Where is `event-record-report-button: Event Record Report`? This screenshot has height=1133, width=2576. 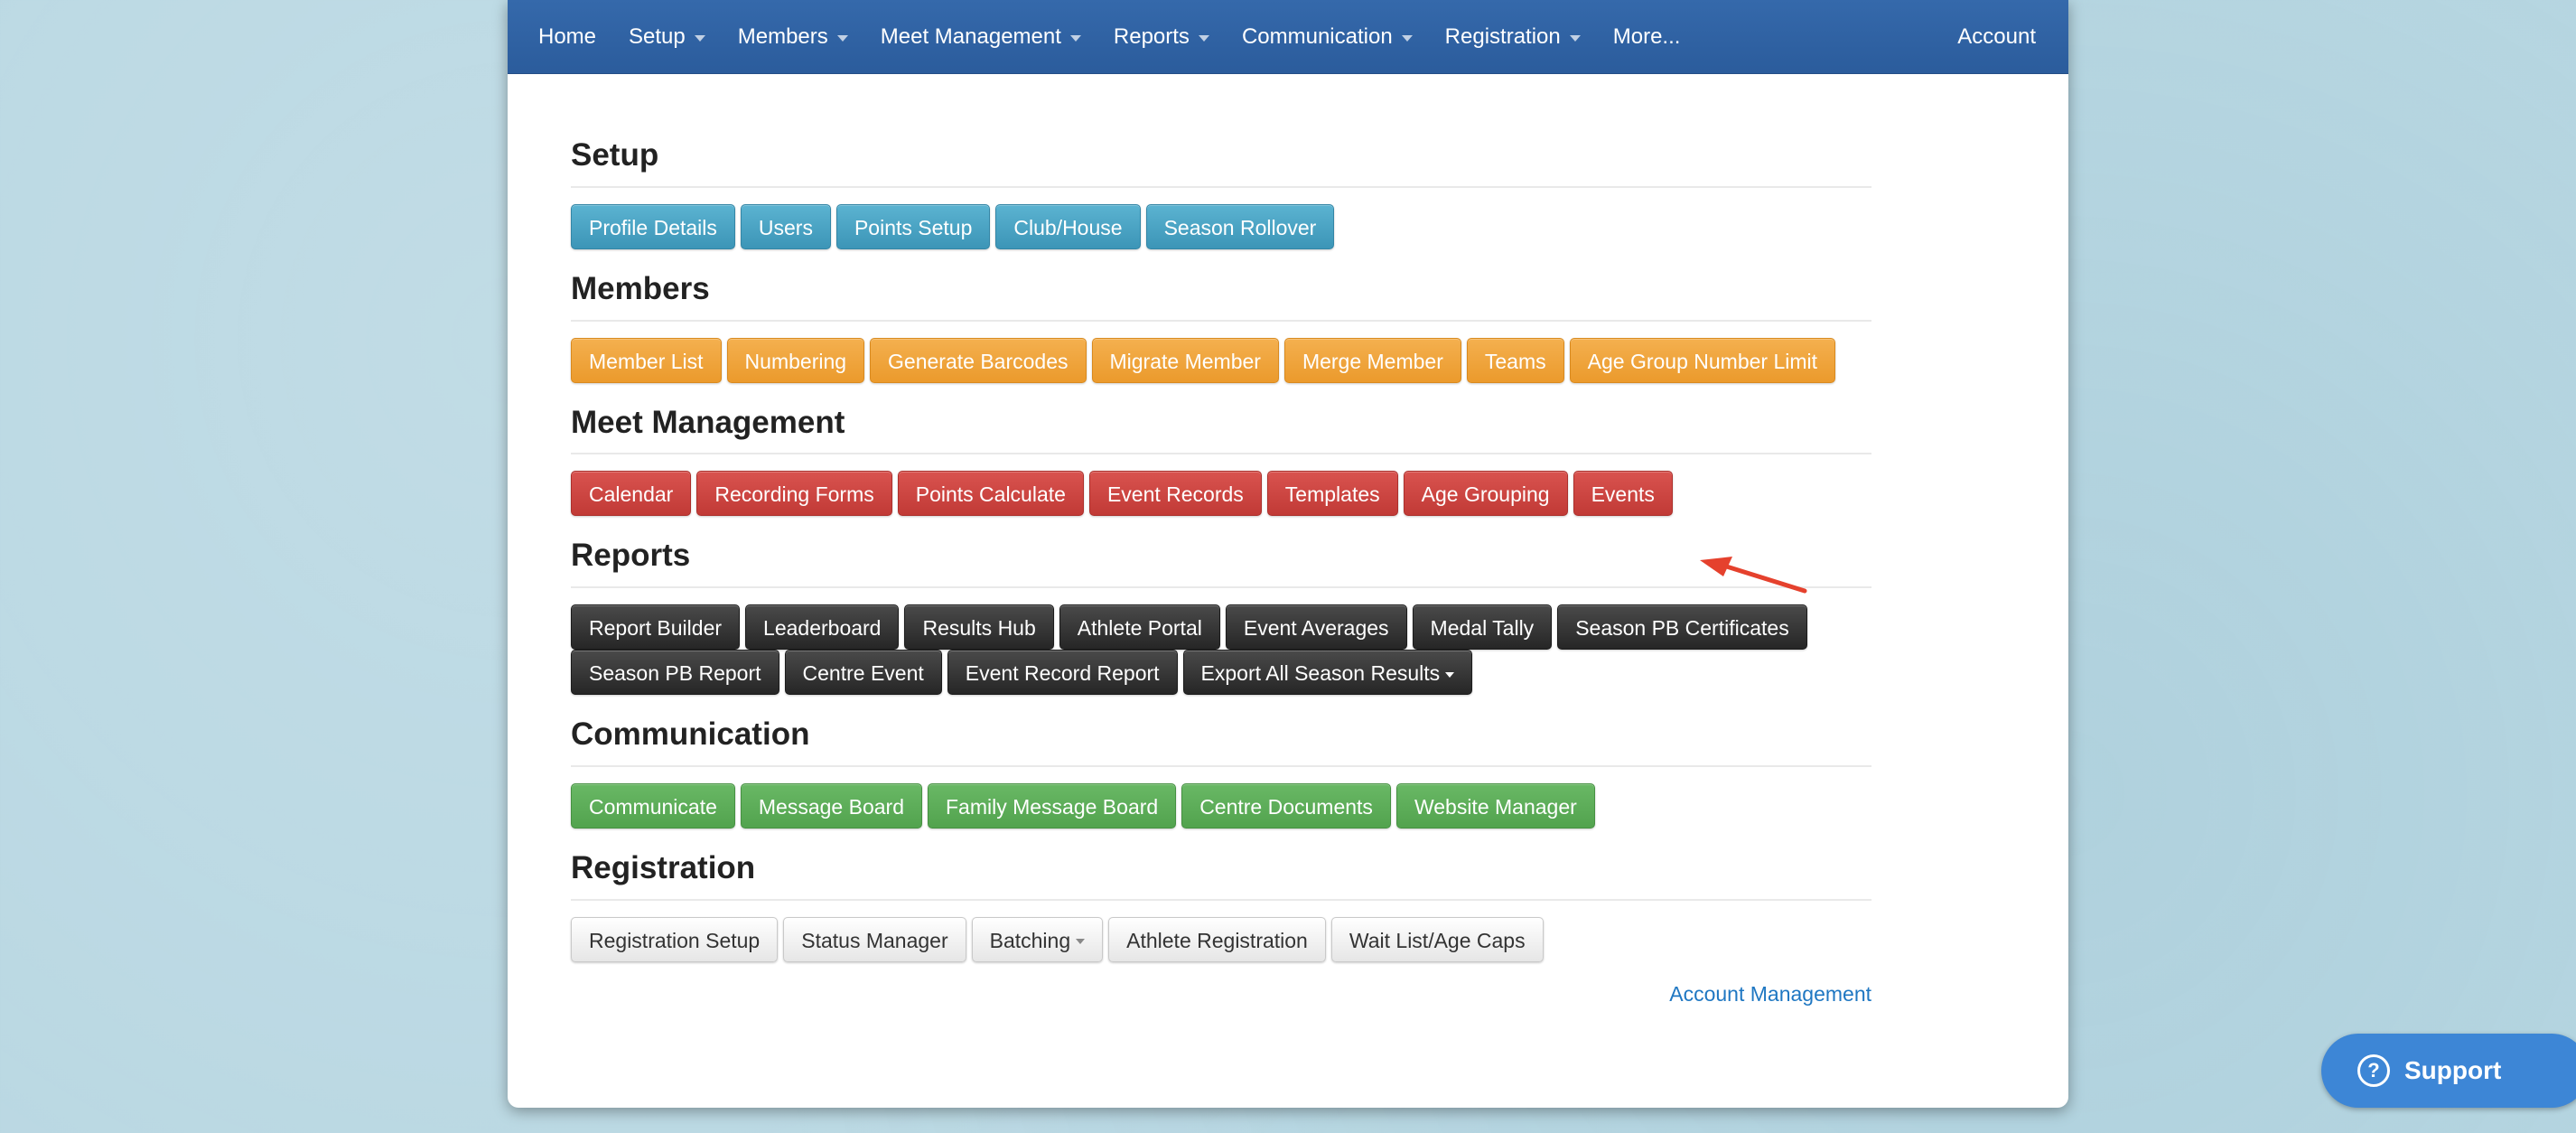 event-record-report-button: Event Record Report is located at coordinates (1062, 672).